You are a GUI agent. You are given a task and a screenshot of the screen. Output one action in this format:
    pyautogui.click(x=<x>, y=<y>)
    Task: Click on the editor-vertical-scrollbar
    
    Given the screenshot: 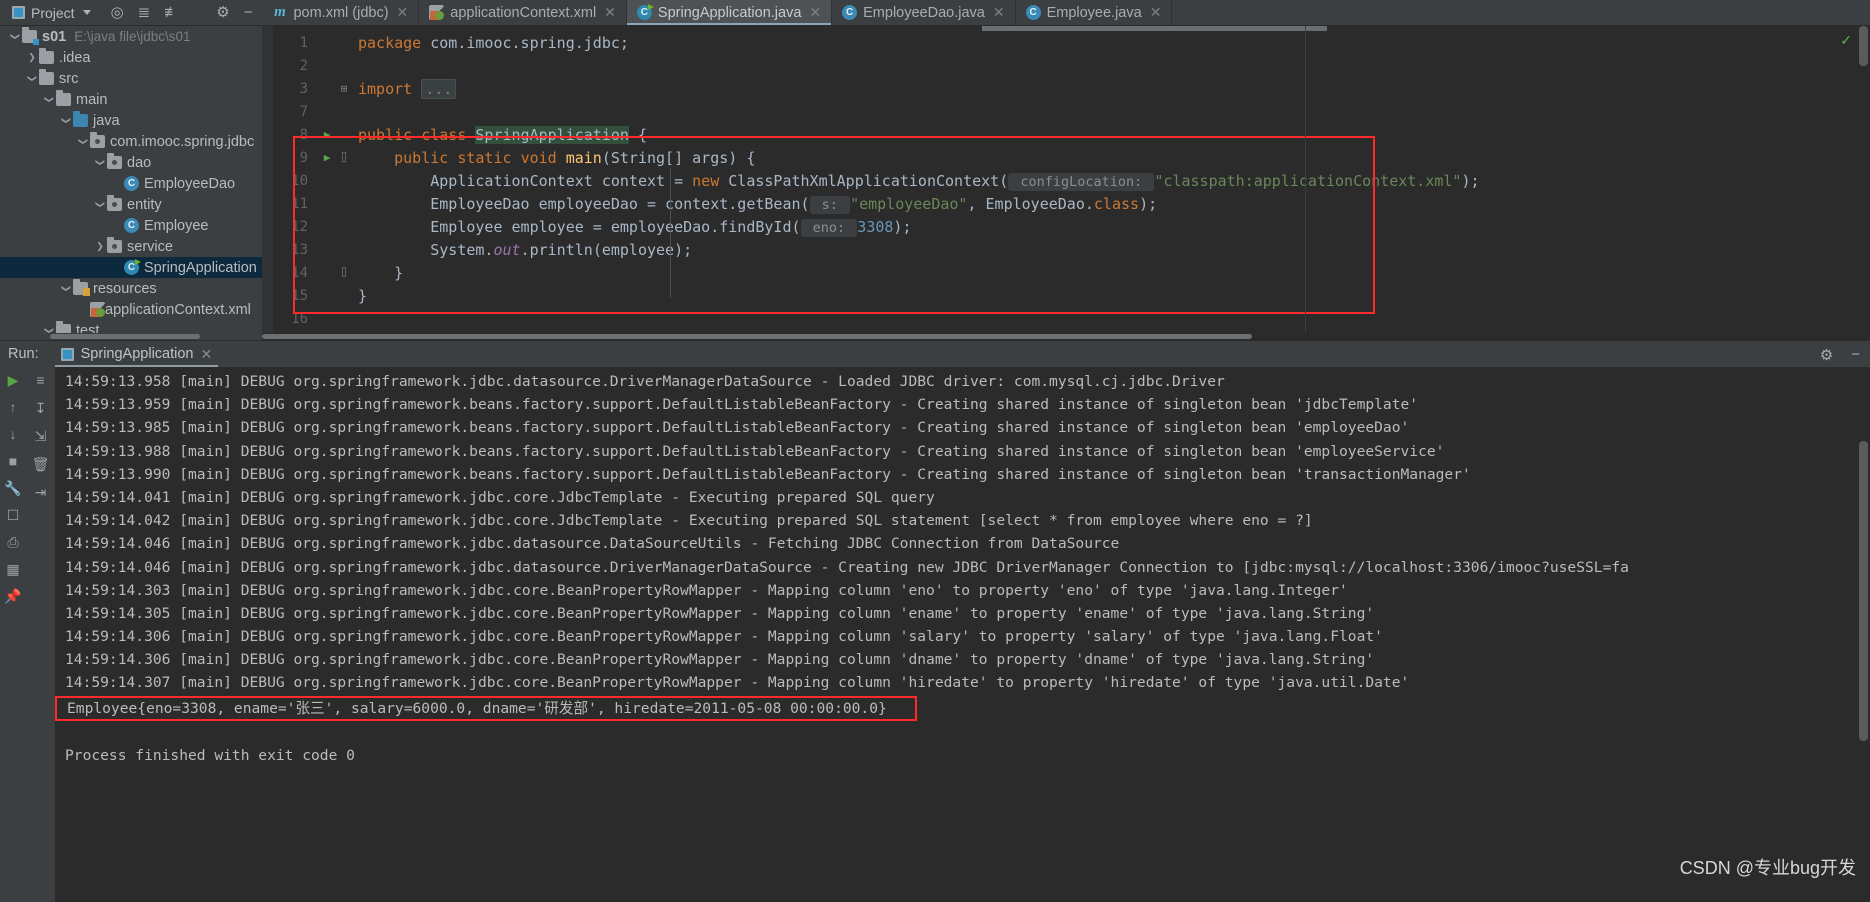 What is the action you would take?
    pyautogui.click(x=1863, y=183)
    